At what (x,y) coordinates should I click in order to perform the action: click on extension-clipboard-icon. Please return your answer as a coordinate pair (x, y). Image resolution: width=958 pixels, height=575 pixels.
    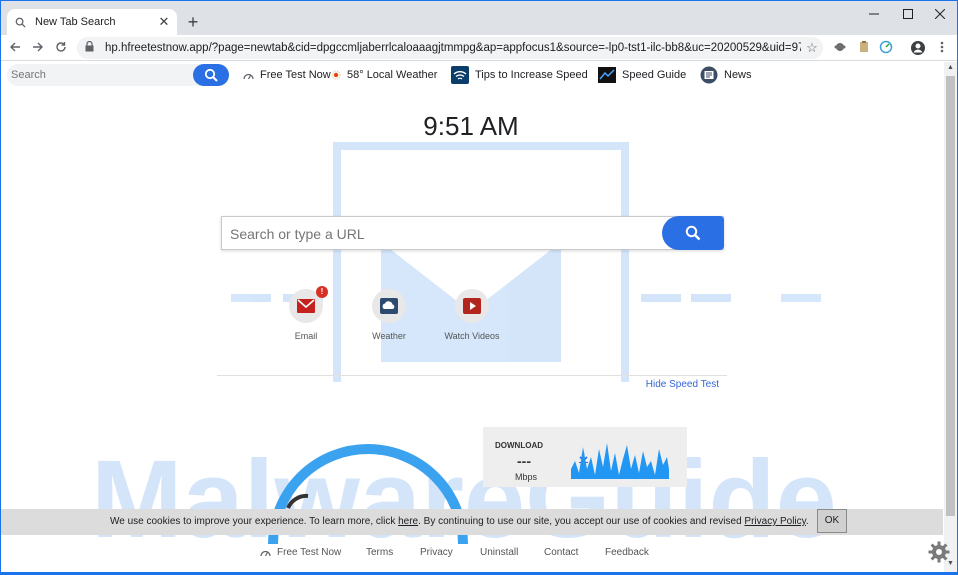
    Looking at the image, I should click on (865, 48).